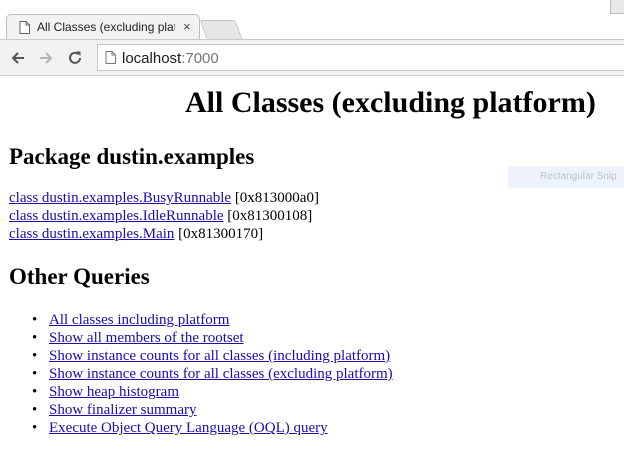 This screenshot has height=453, width=624. I want to click on class-entry: class dustin.examples.Main [0x81300170], so click(164, 234).